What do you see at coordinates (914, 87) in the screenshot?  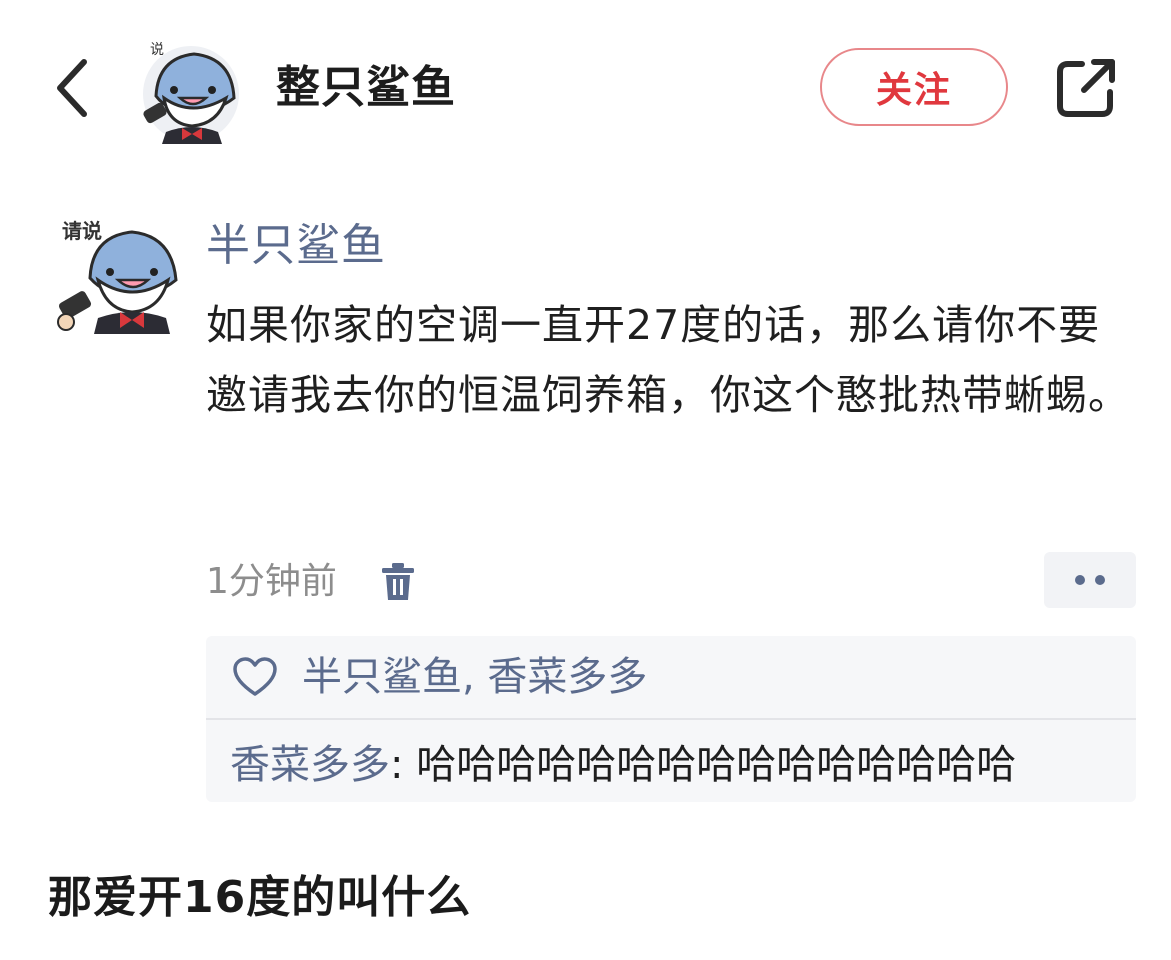 I see `follow-button: 关注` at bounding box center [914, 87].